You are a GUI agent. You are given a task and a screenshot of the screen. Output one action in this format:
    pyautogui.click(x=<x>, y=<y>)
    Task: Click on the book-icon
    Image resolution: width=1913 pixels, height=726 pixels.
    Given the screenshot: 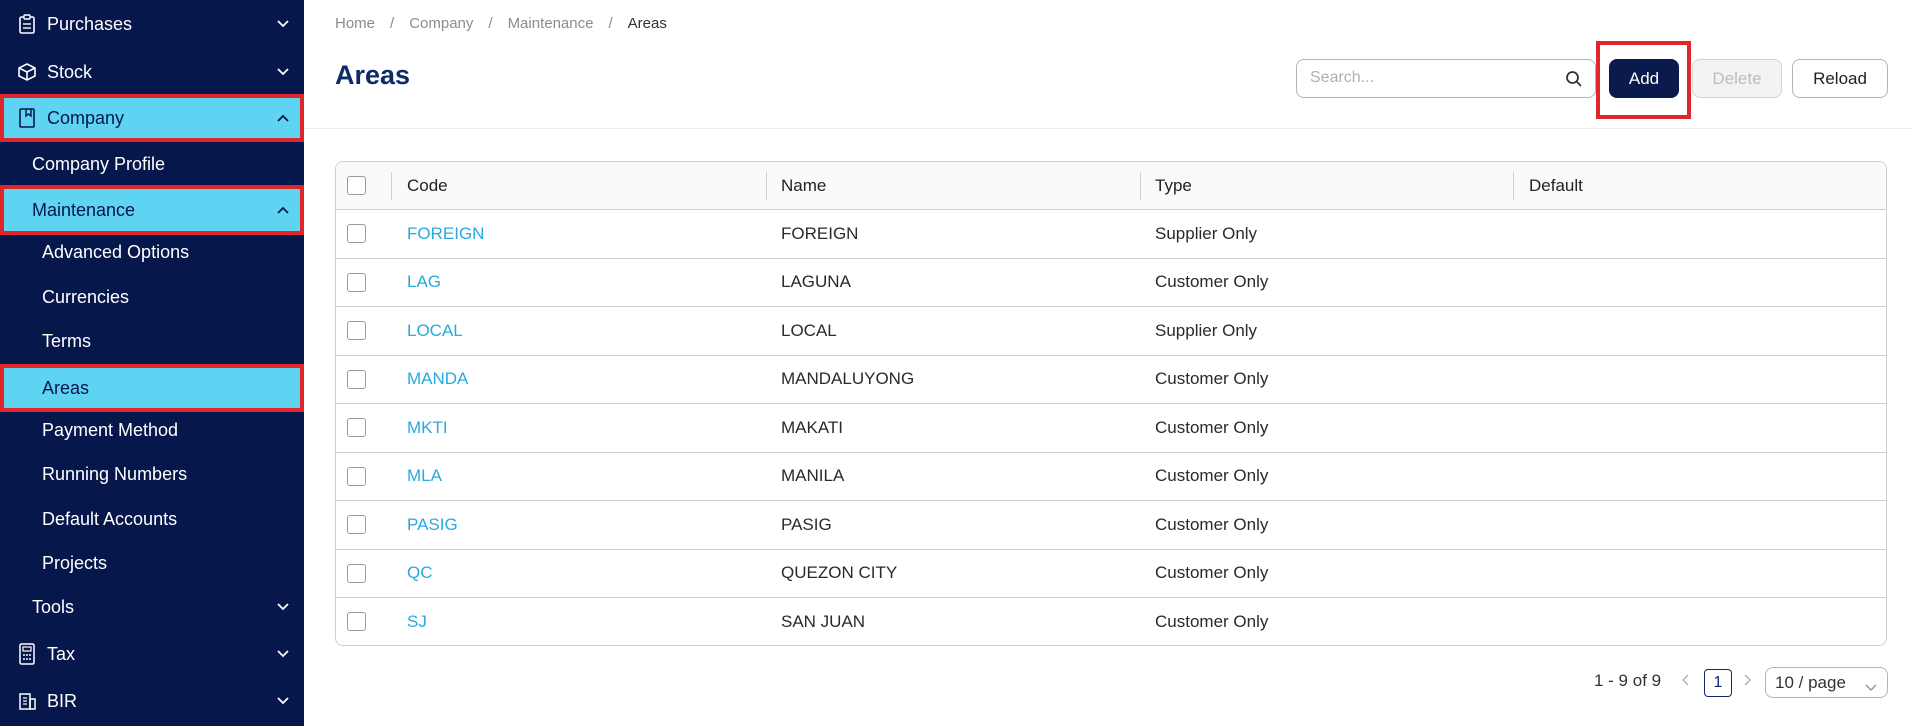 What is the action you would take?
    pyautogui.click(x=27, y=118)
    